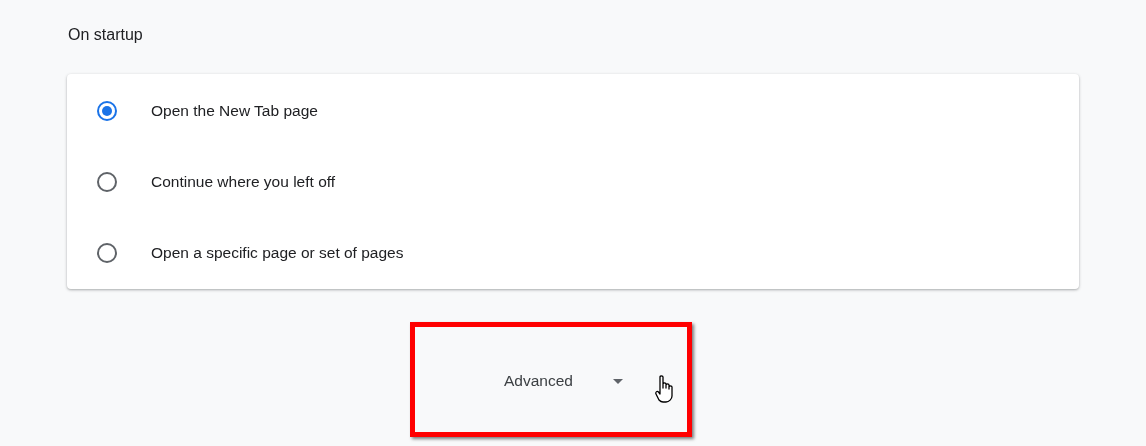  What do you see at coordinates (106, 35) in the screenshot?
I see `section-title: On startup` at bounding box center [106, 35].